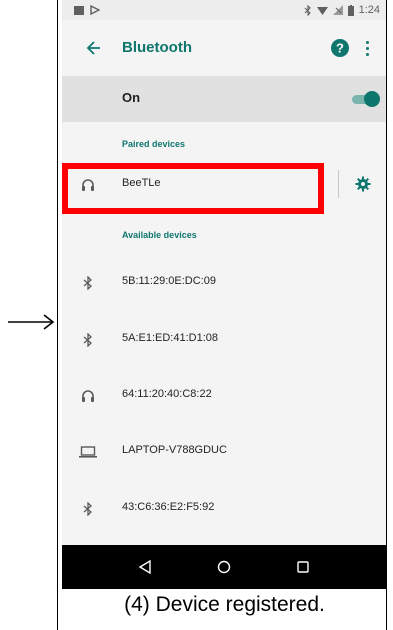  What do you see at coordinates (367, 42) in the screenshot?
I see `more-vert-icon` at bounding box center [367, 42].